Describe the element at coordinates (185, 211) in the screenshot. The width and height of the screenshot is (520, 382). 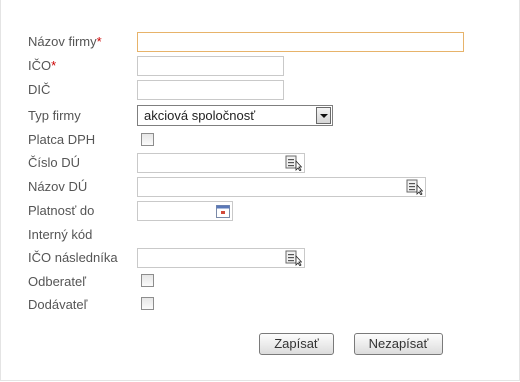
I see `valid-until-input` at that location.